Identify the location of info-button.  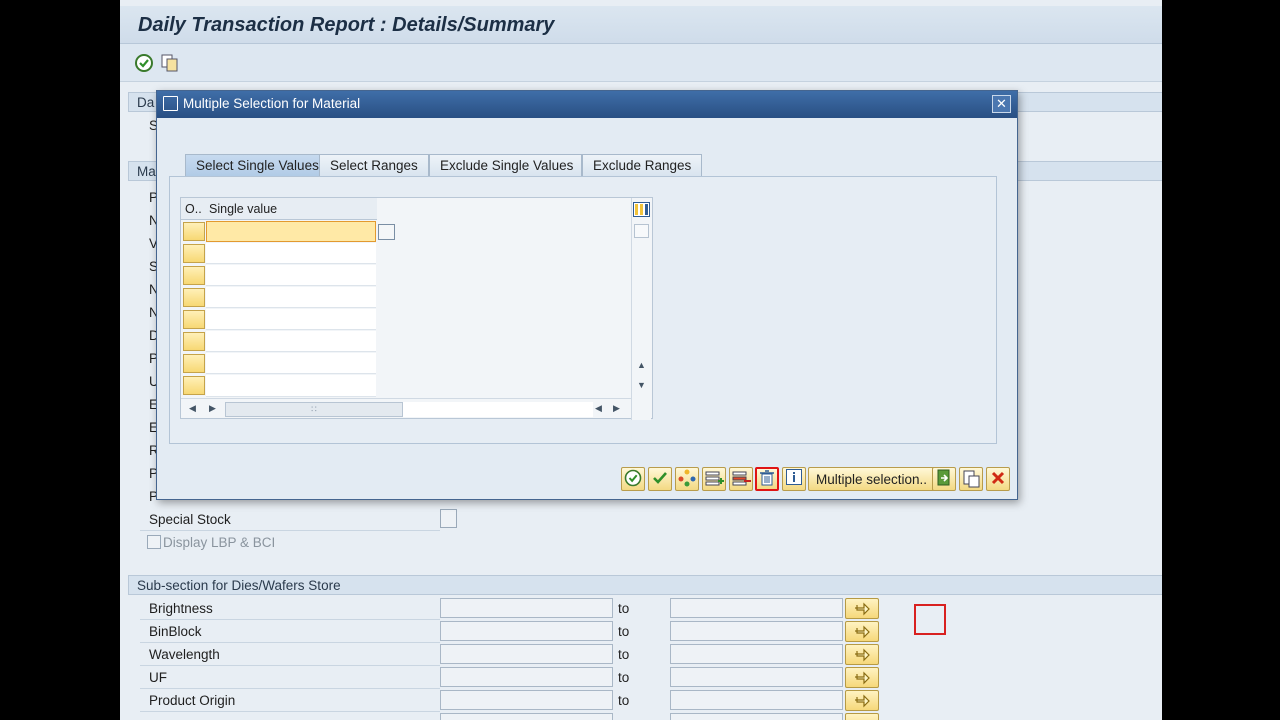
(794, 479).